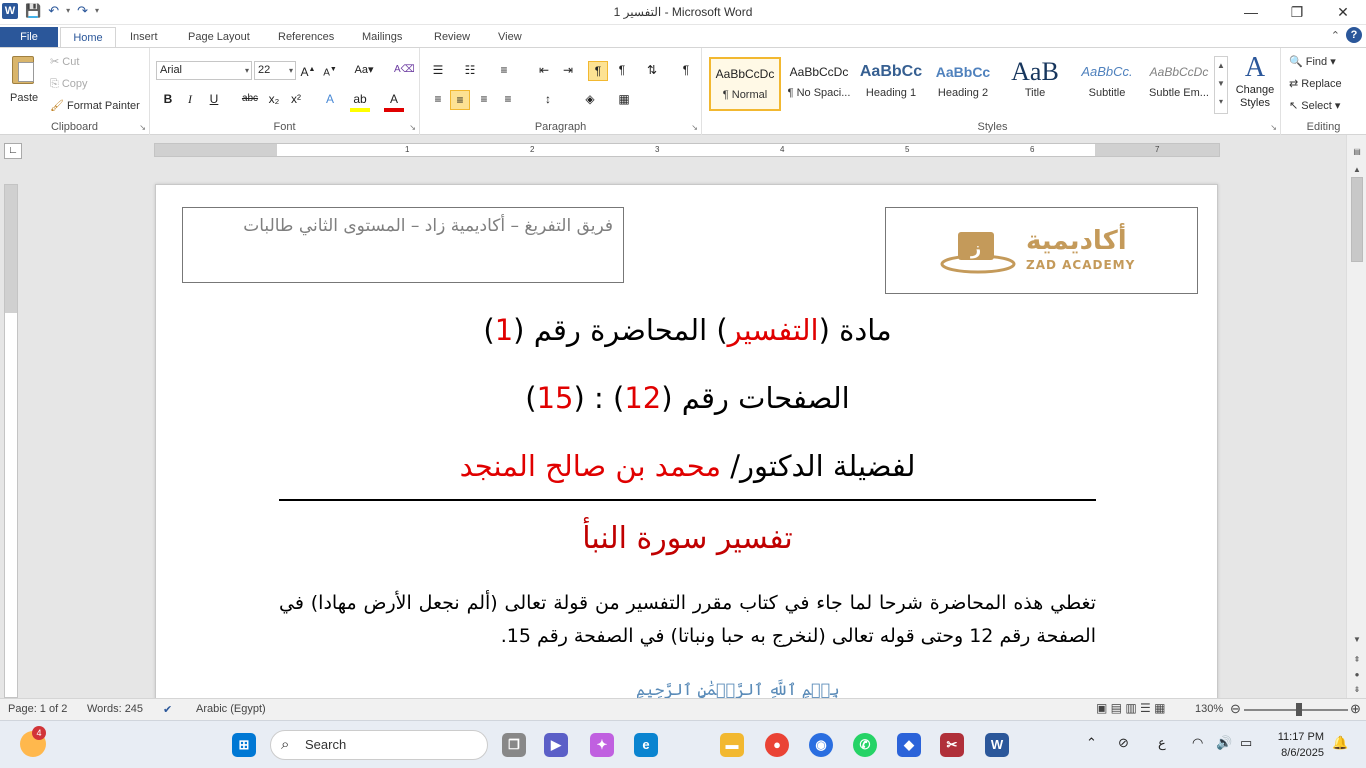  I want to click on justify-icon: ≡, so click(508, 99).